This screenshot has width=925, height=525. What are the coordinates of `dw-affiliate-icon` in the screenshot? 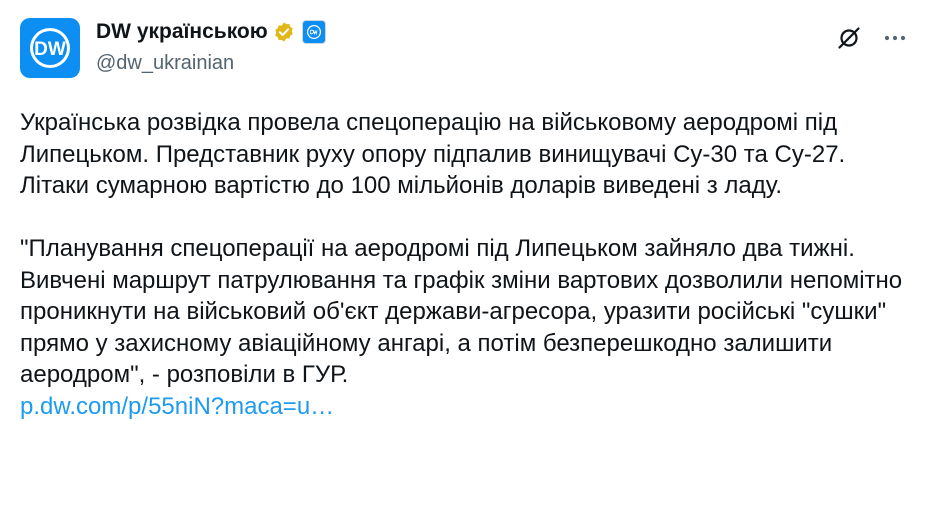 It's located at (313, 32).